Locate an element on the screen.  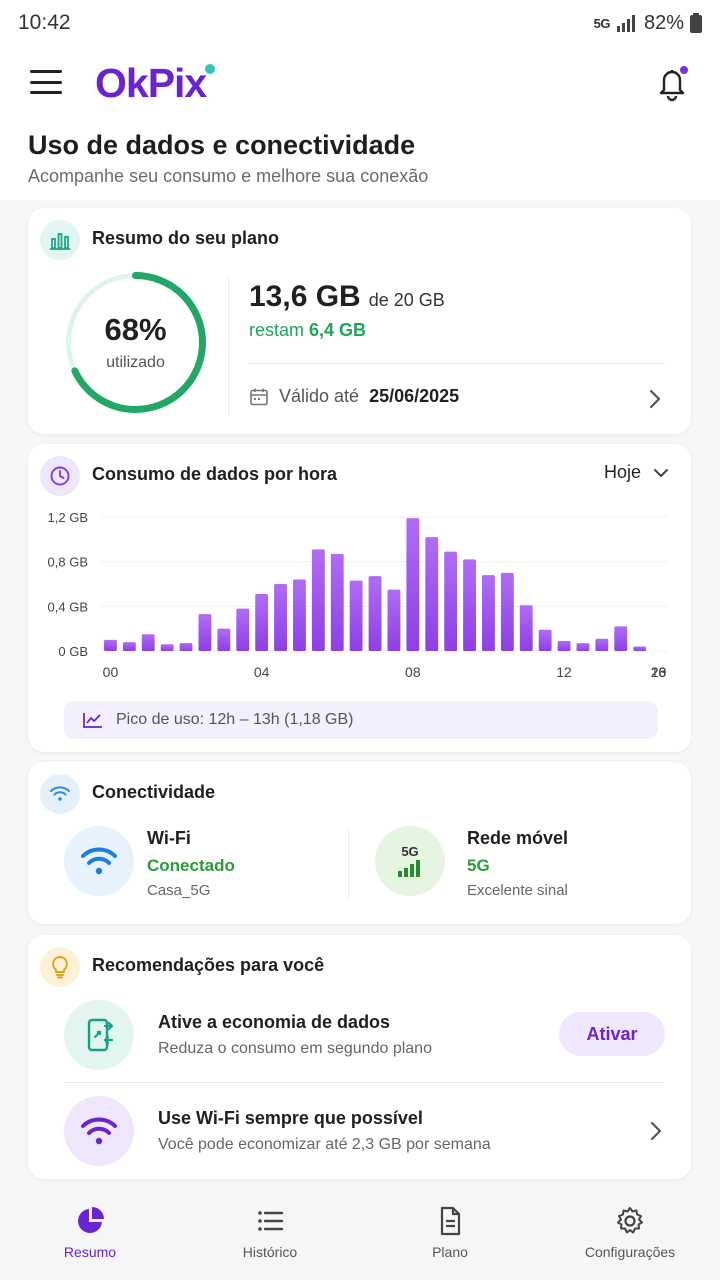
nav-label: Histórico is located at coordinates (270, 1252).